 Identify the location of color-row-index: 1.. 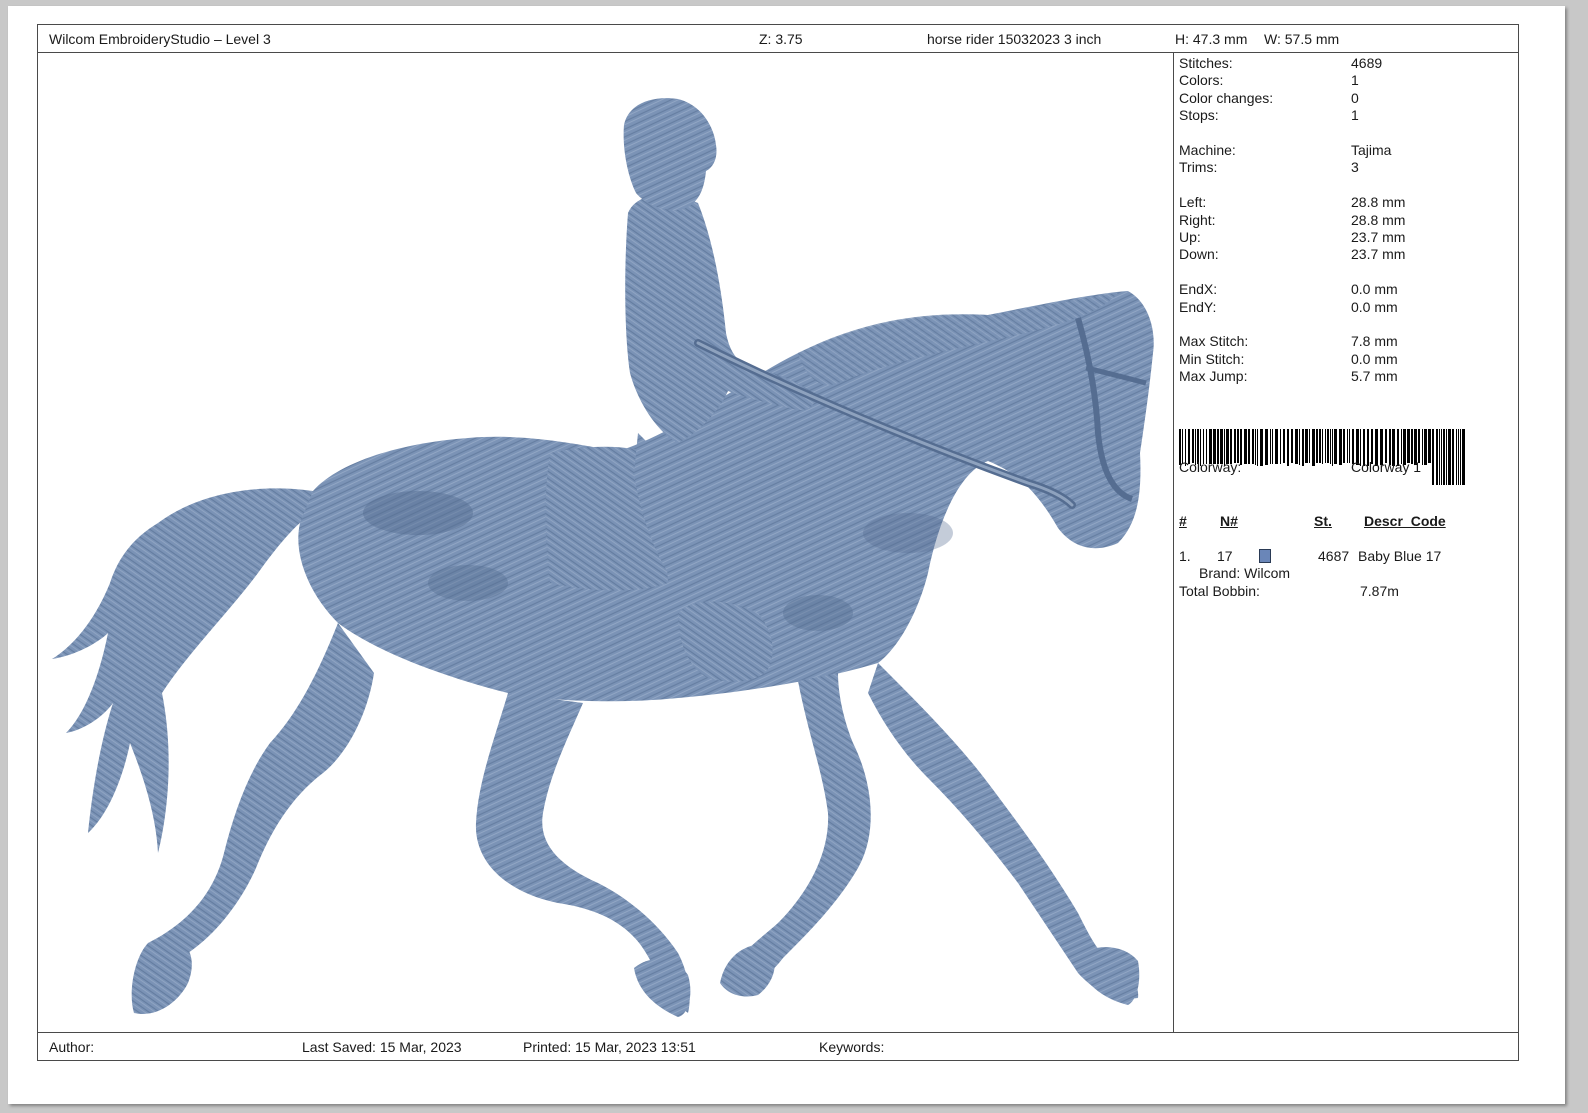
(1185, 556).